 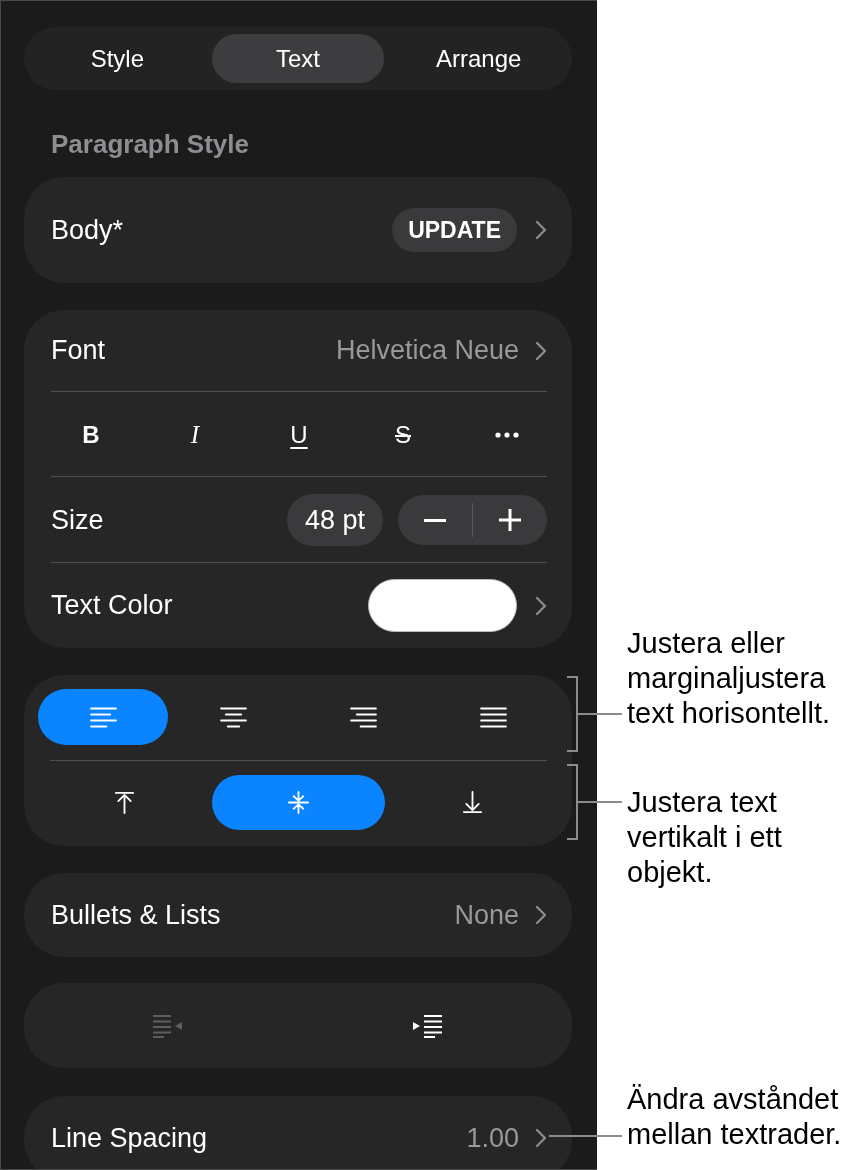 I want to click on align-center-icon, so click(x=233, y=717).